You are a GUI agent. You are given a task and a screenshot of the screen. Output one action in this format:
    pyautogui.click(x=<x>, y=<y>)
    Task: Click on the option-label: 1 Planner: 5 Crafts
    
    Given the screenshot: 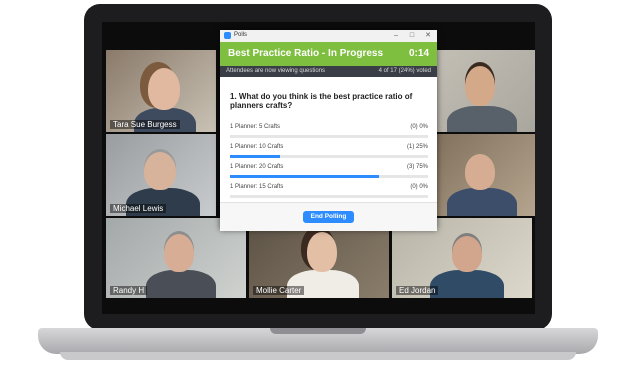 What is the action you would take?
    pyautogui.click(x=255, y=127)
    